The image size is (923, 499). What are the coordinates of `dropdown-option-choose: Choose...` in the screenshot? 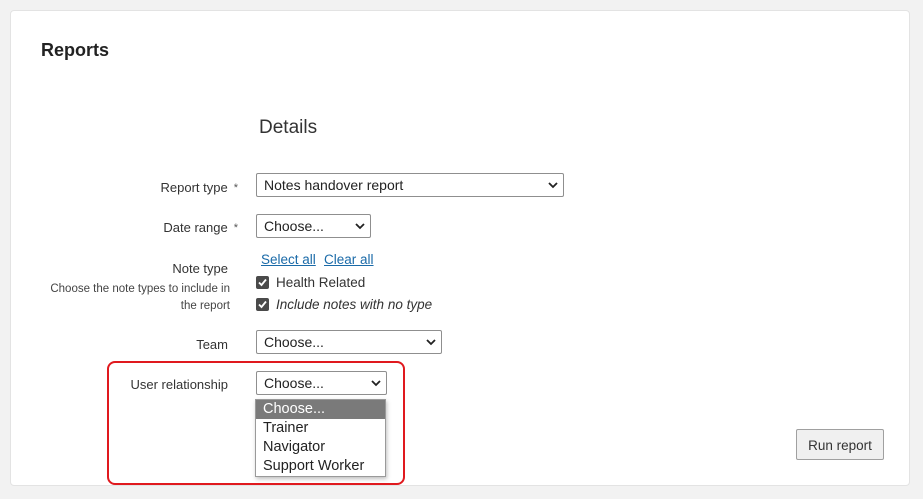 It's located at (320, 409).